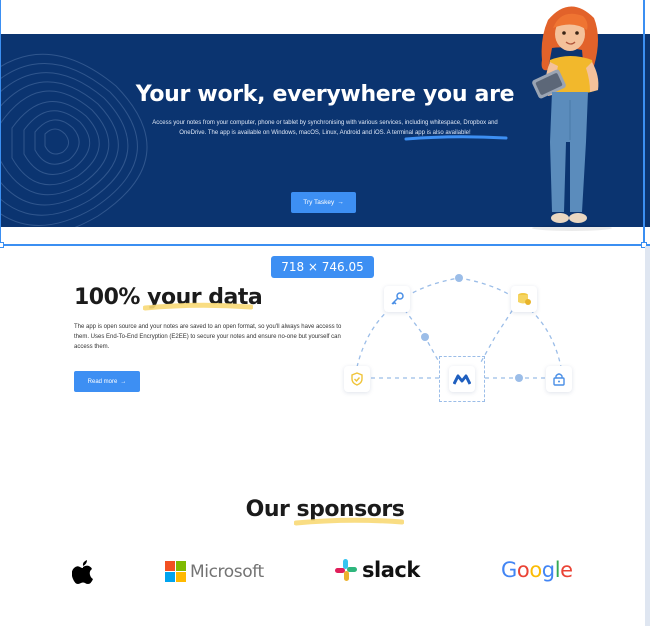 The image size is (650, 626). I want to click on slack-logo: slack, so click(377, 570).